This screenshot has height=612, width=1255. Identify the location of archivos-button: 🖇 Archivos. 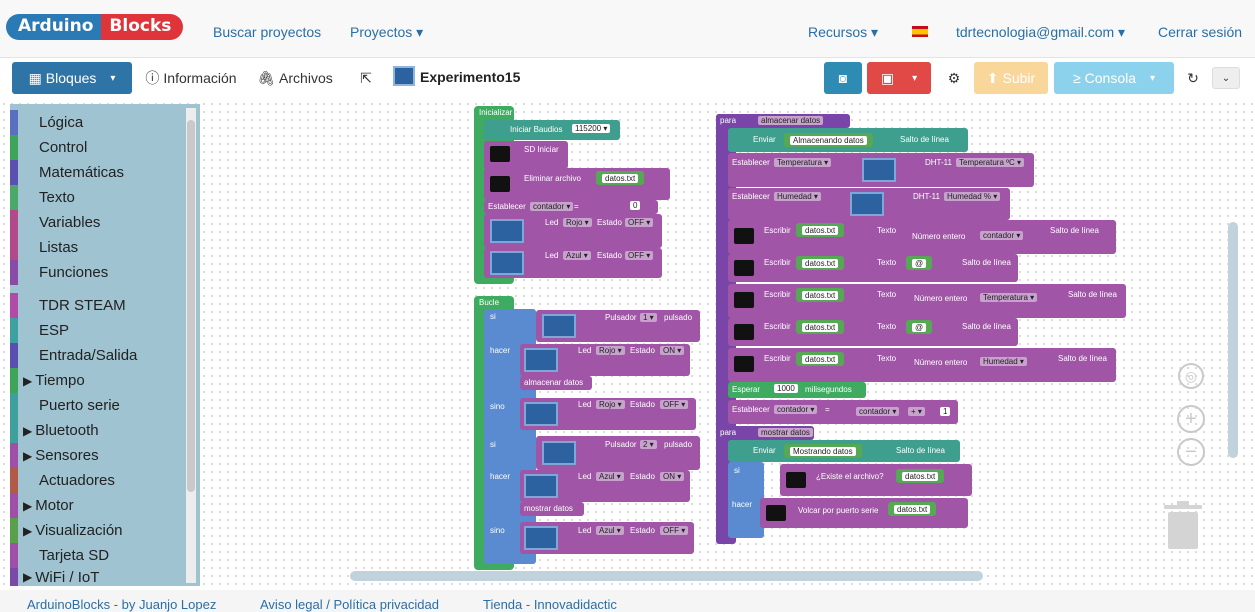
(295, 78).